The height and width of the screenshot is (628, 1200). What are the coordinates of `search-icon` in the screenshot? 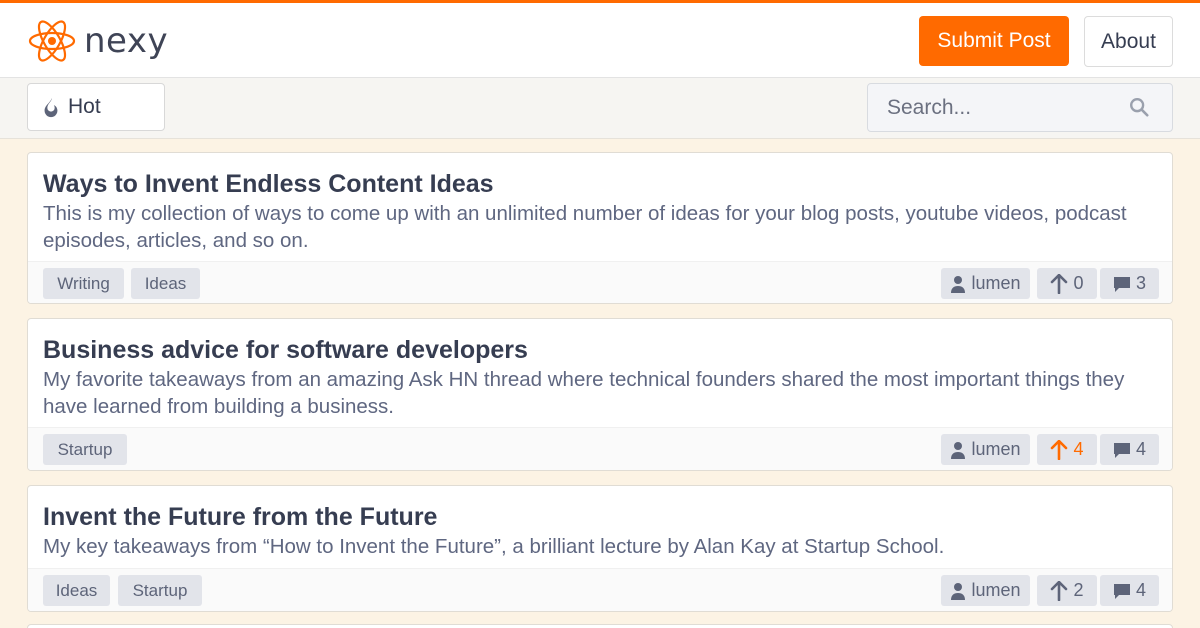 It's located at (1139, 107).